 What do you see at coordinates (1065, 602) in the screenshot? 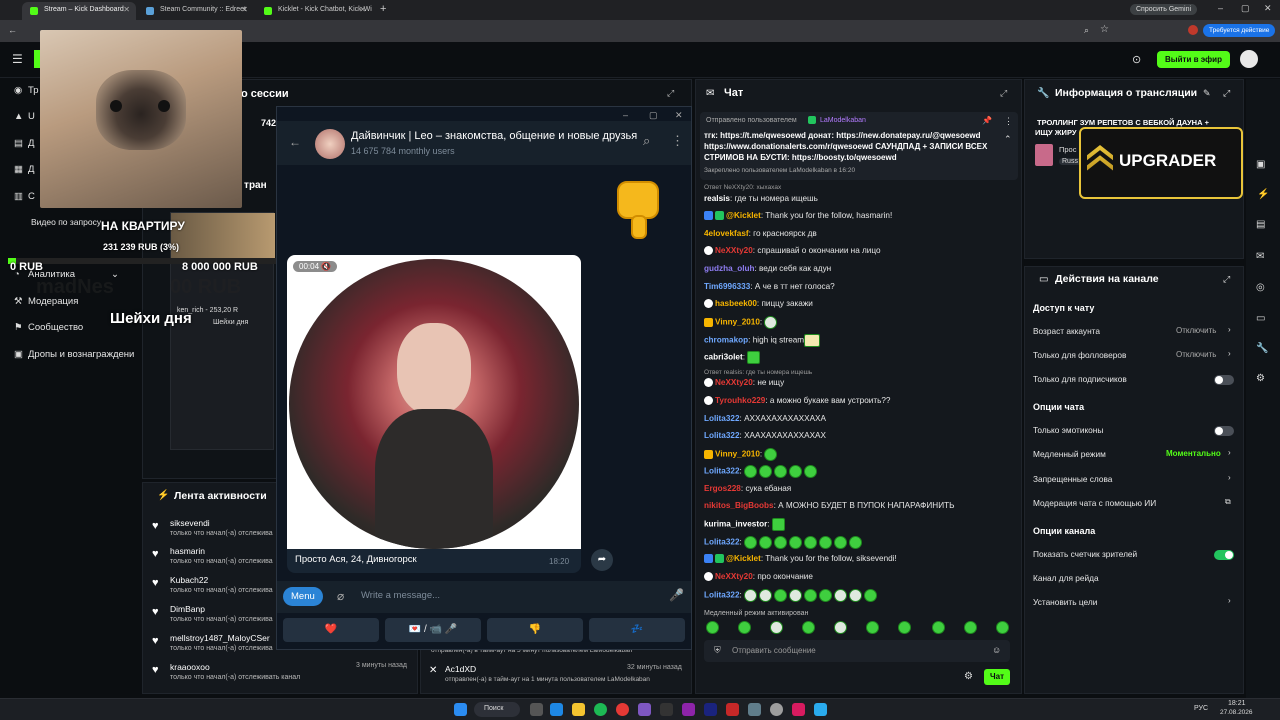
I see `set-goals-setting: Установить цели` at bounding box center [1065, 602].